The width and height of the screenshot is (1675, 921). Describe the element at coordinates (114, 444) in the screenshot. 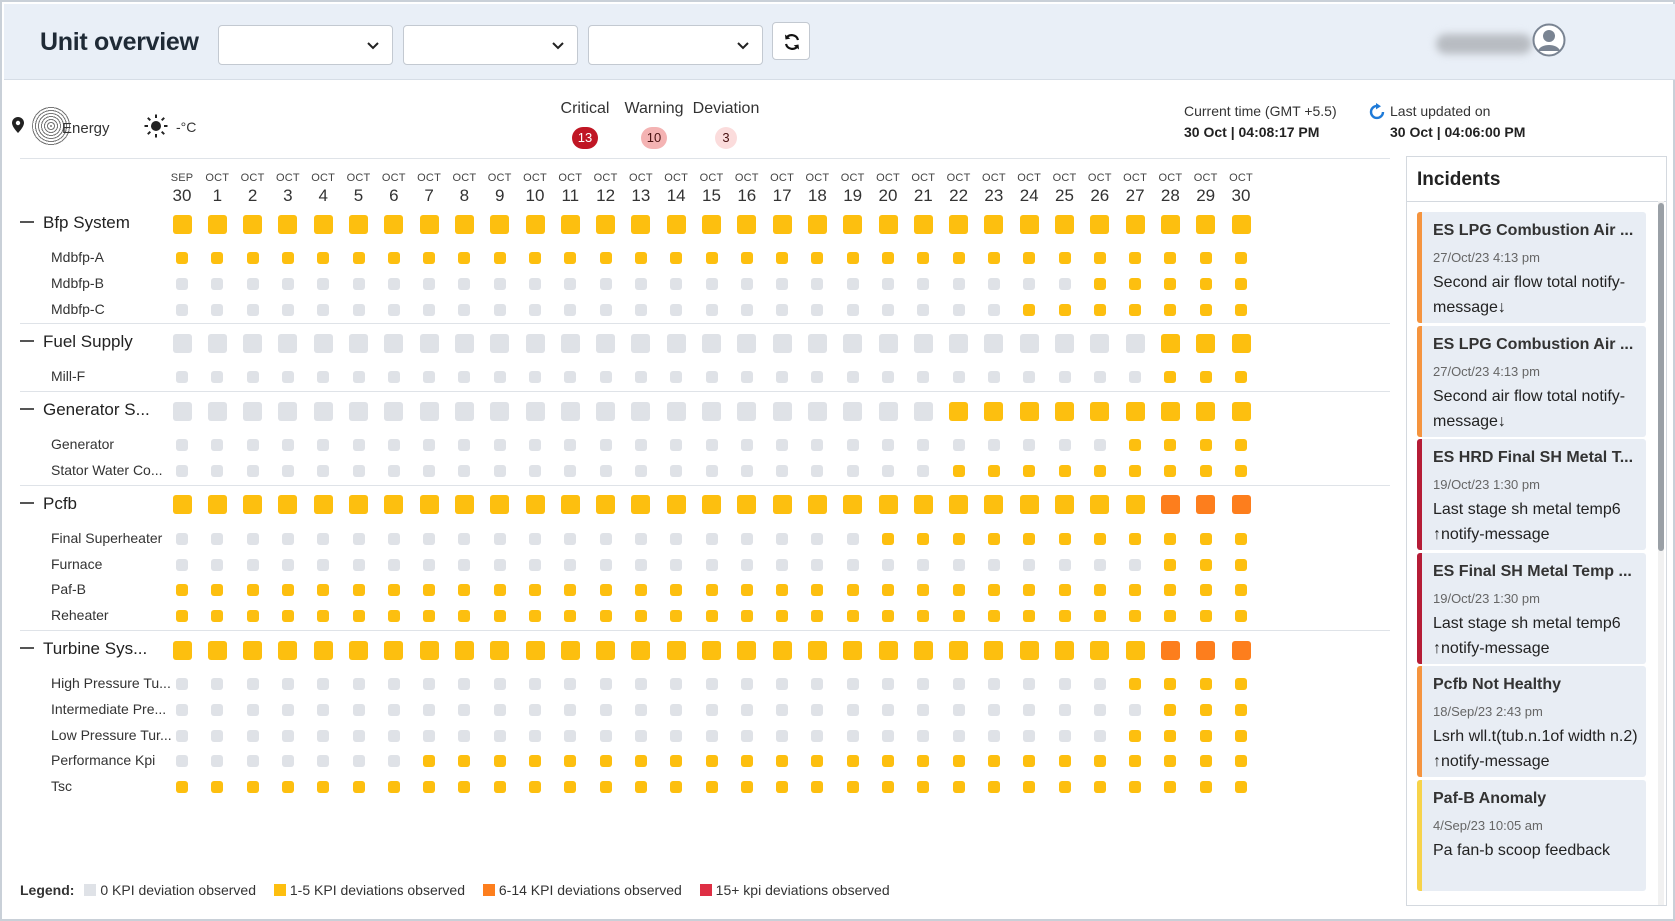

I see `subsystem-label: Generator` at that location.